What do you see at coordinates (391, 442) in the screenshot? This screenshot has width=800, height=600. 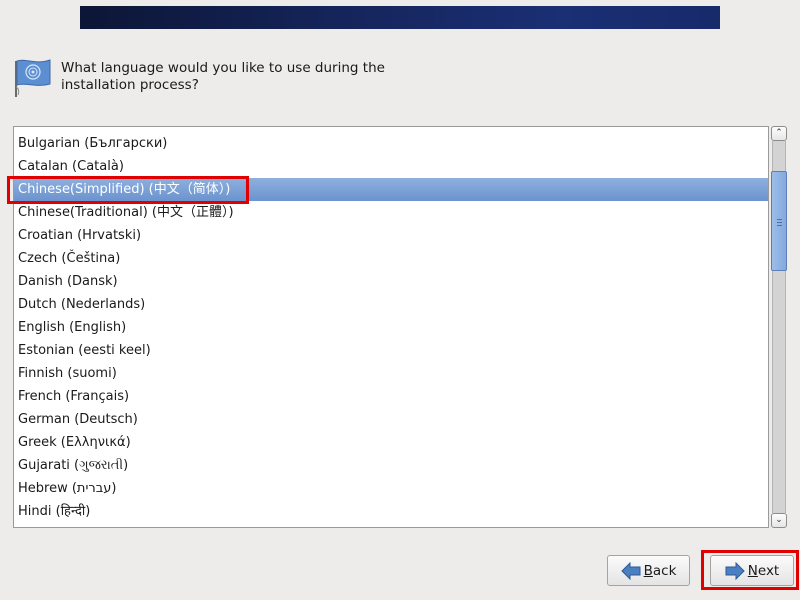 I see `language-list-item: Greek (Ελληνικά)` at bounding box center [391, 442].